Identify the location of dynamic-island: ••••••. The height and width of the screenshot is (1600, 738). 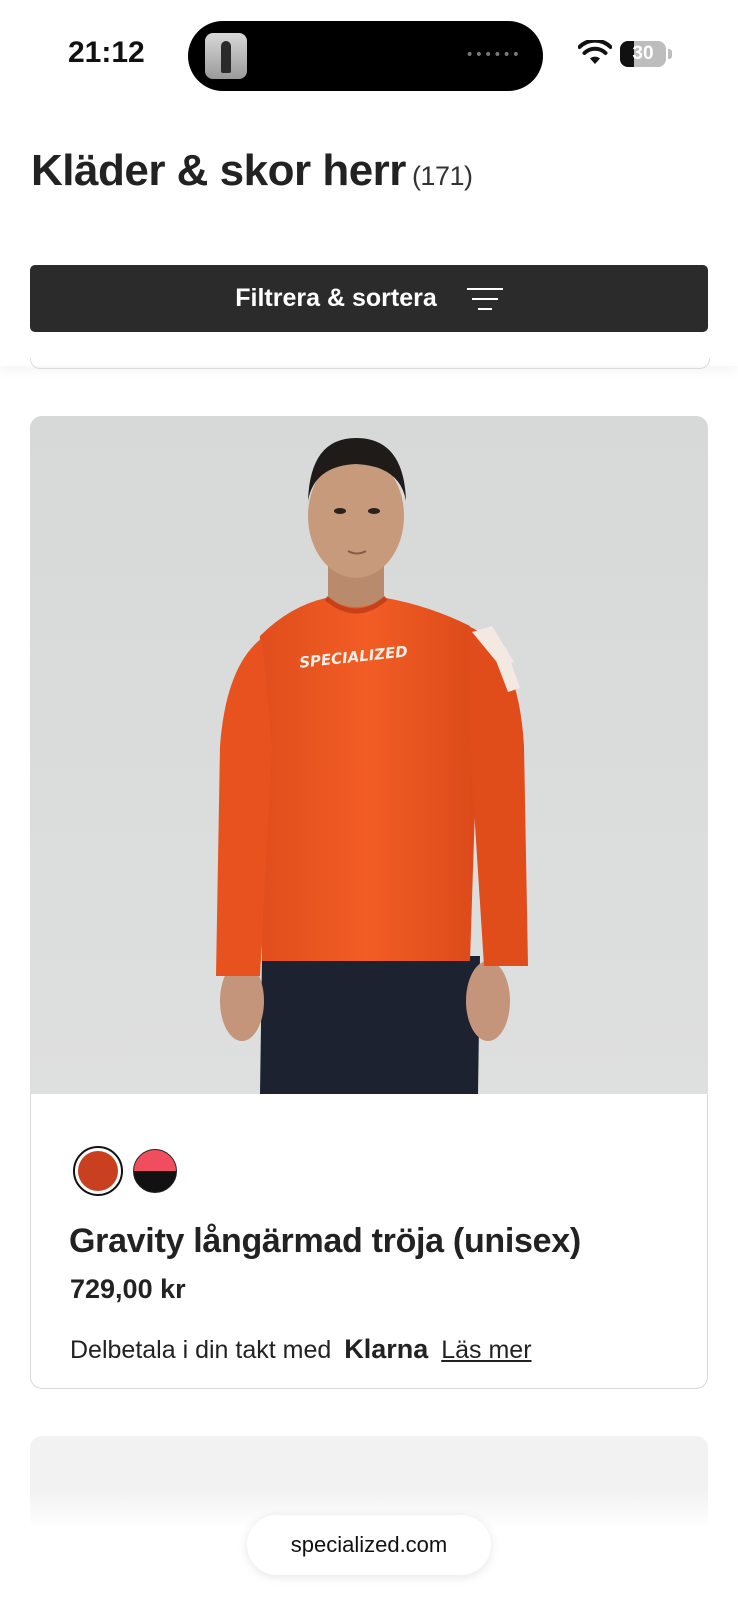
(365, 56).